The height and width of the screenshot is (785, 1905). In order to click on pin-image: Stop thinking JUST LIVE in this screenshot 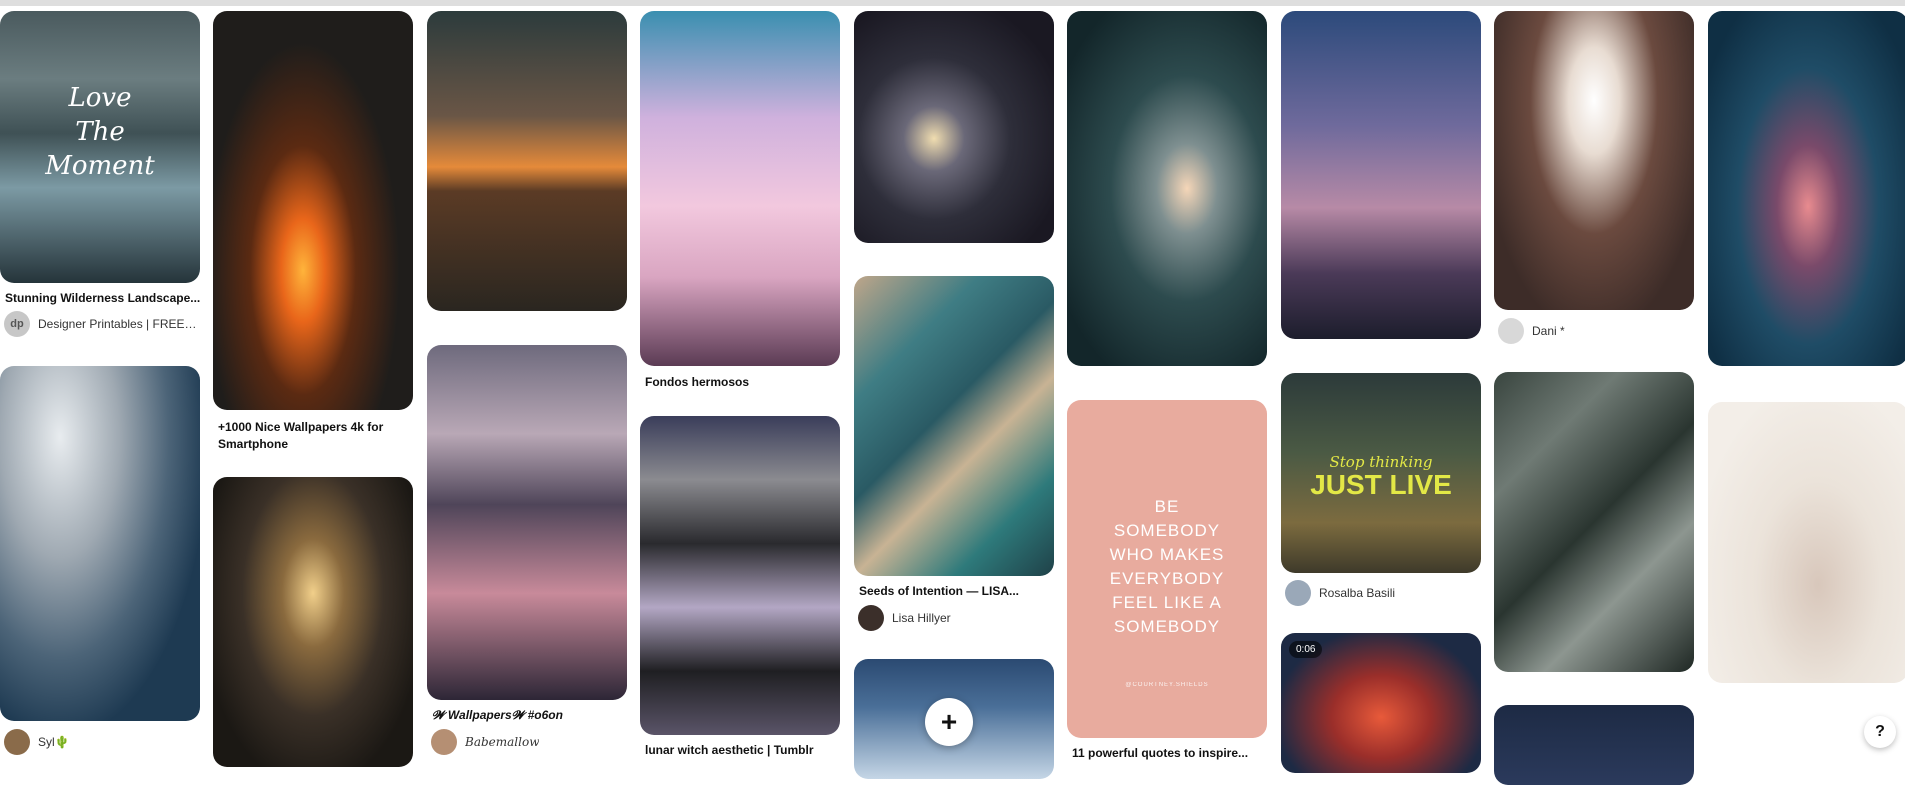, I will do `click(1381, 473)`.